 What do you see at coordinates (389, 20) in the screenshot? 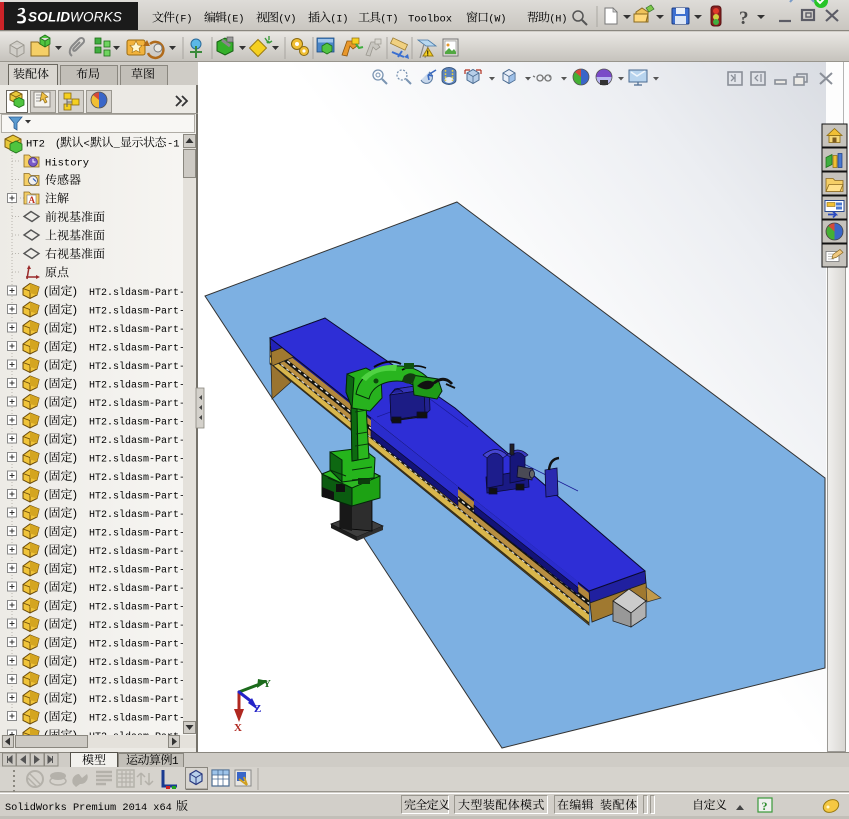
I see `svg-text: (T)` at bounding box center [389, 20].